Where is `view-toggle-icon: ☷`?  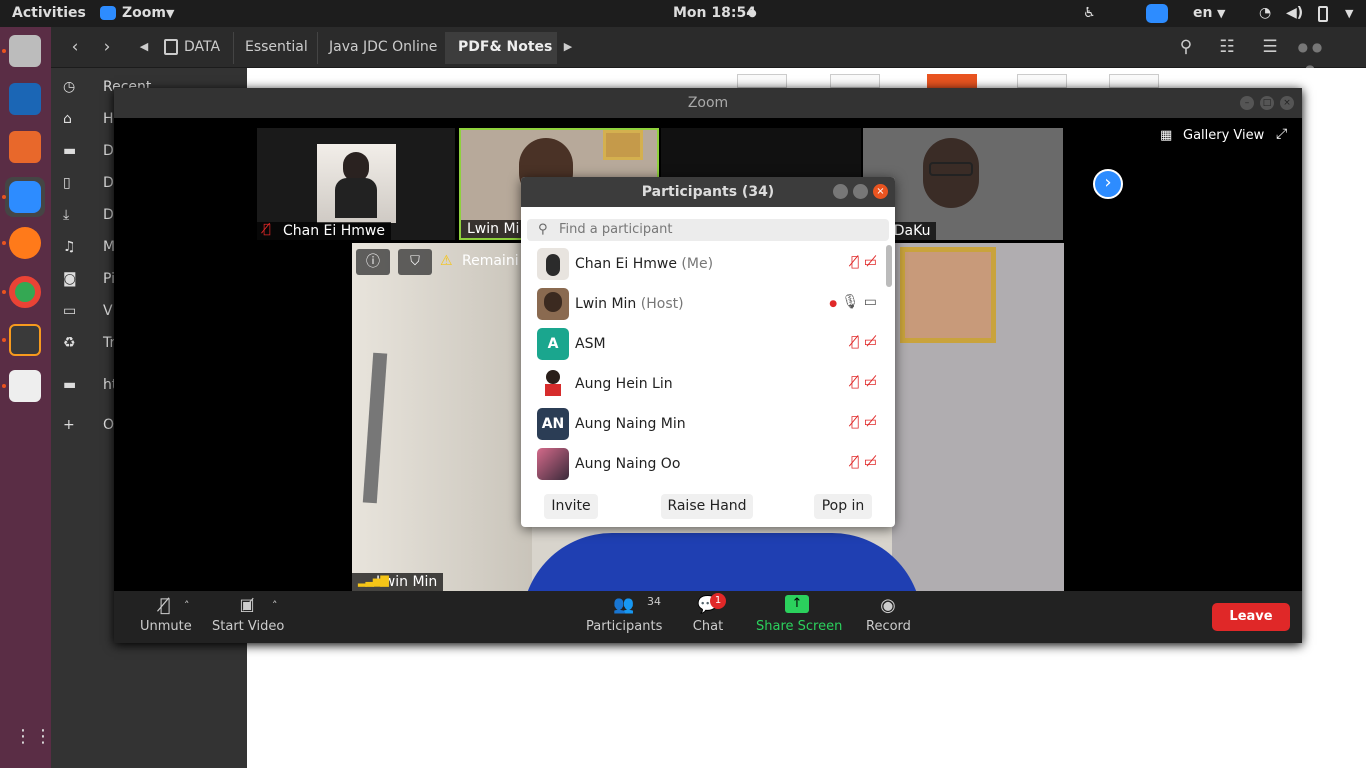 view-toggle-icon: ☷ is located at coordinates (1227, 48).